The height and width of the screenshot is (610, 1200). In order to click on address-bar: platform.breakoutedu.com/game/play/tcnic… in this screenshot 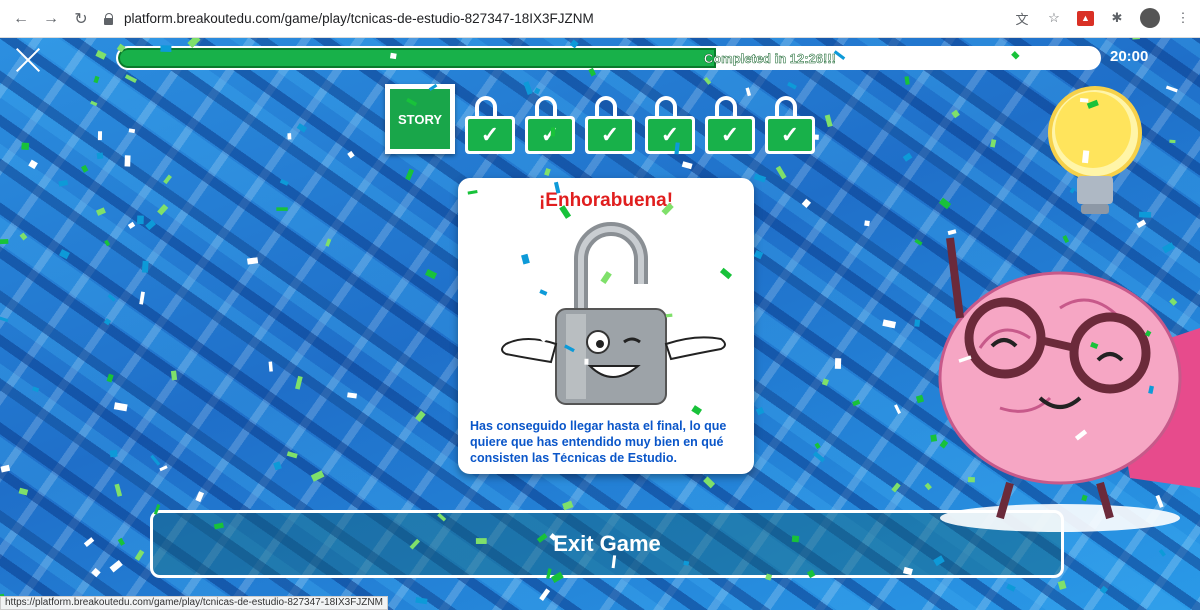, I will do `click(609, 19)`.